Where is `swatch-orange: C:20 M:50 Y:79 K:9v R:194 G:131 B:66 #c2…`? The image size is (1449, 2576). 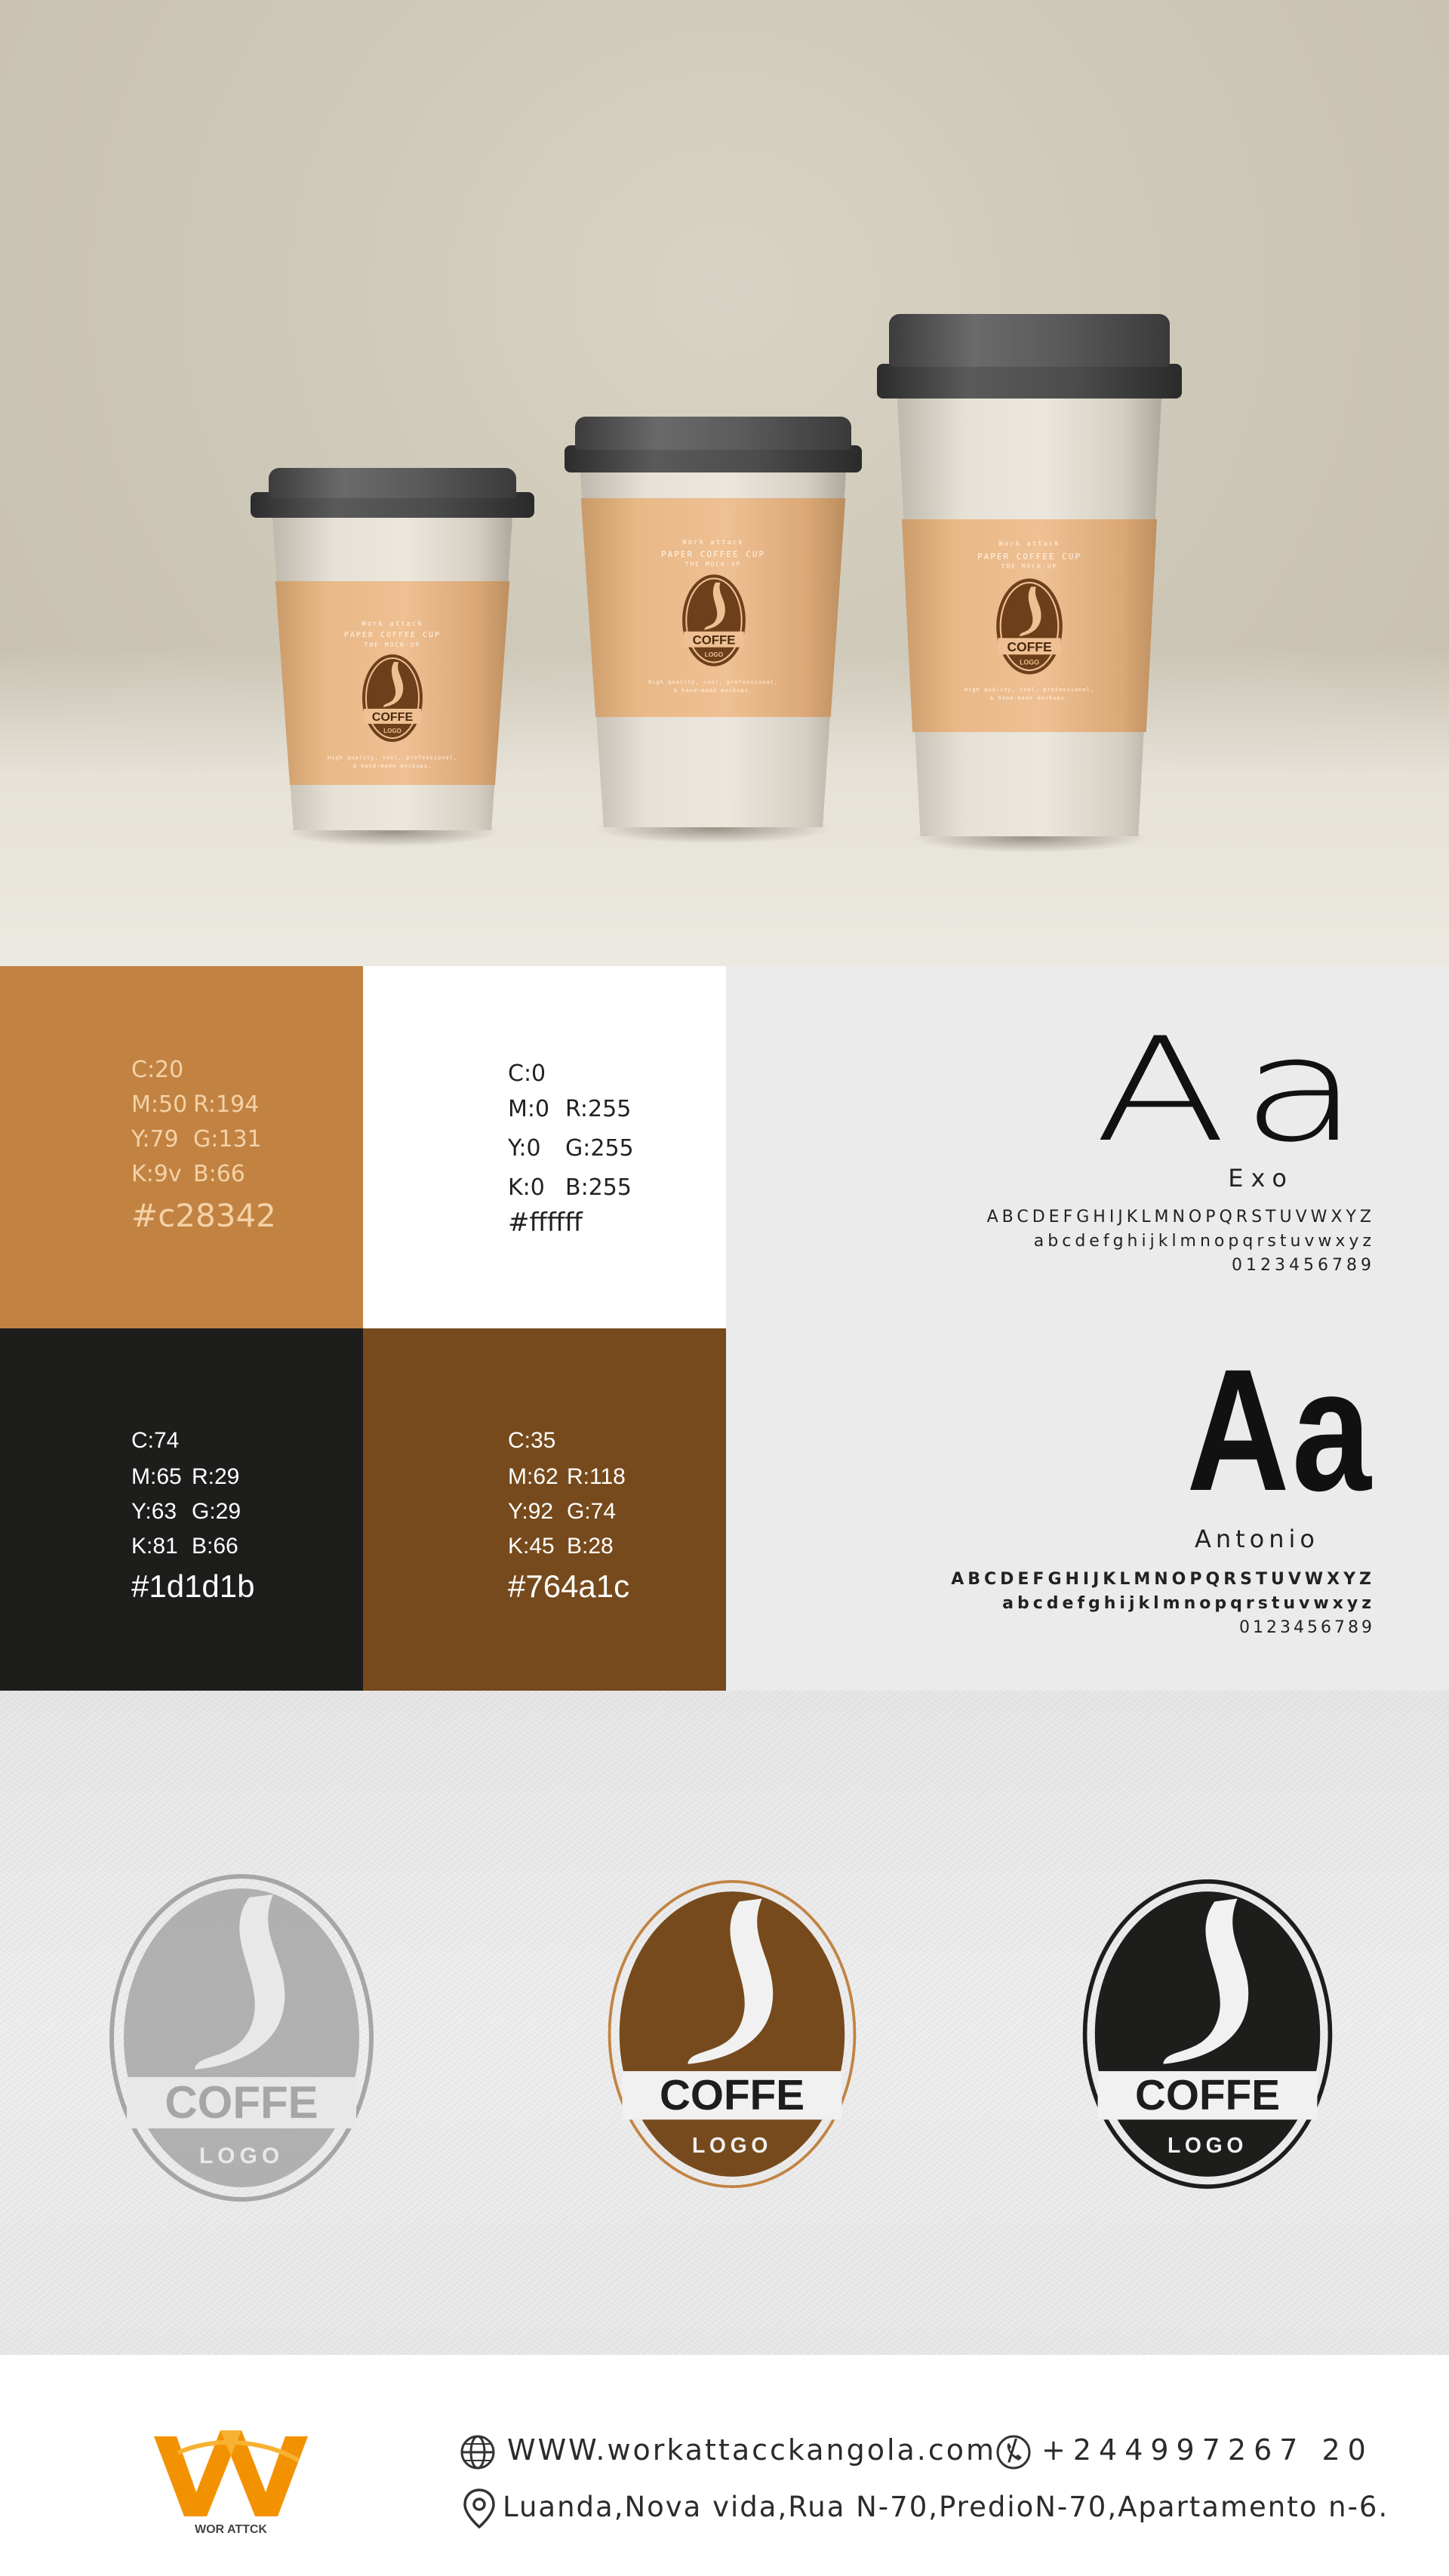
swatch-orange: C:20 M:50 Y:79 K:9v R:194 G:131 B:66 #c2… is located at coordinates (181, 1147).